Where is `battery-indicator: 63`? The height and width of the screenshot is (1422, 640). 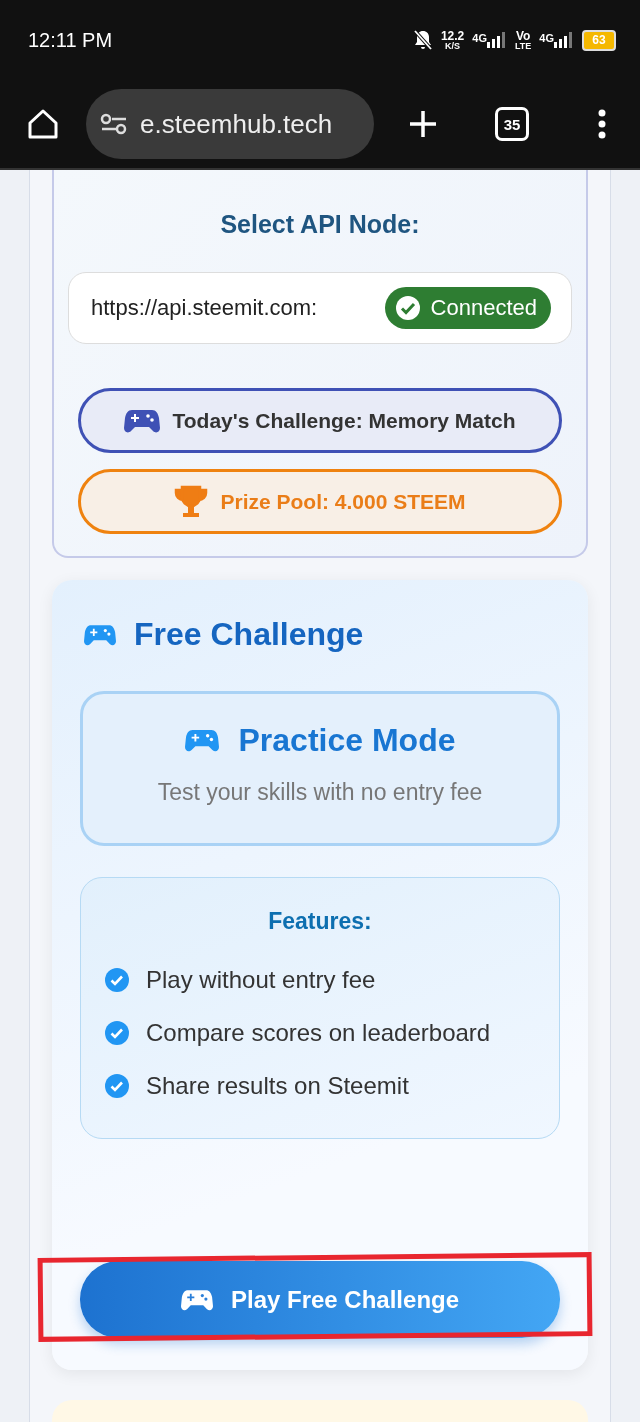 battery-indicator: 63 is located at coordinates (599, 40).